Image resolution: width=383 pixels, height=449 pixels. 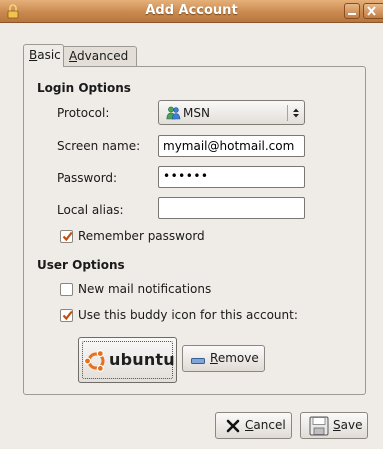 I want to click on save-mnemonic: S, so click(x=337, y=425).